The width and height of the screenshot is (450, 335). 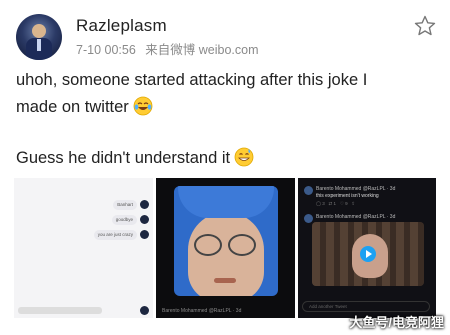 I want to click on post-text-line-3: Guess he didn't understand it, so click(x=135, y=157).